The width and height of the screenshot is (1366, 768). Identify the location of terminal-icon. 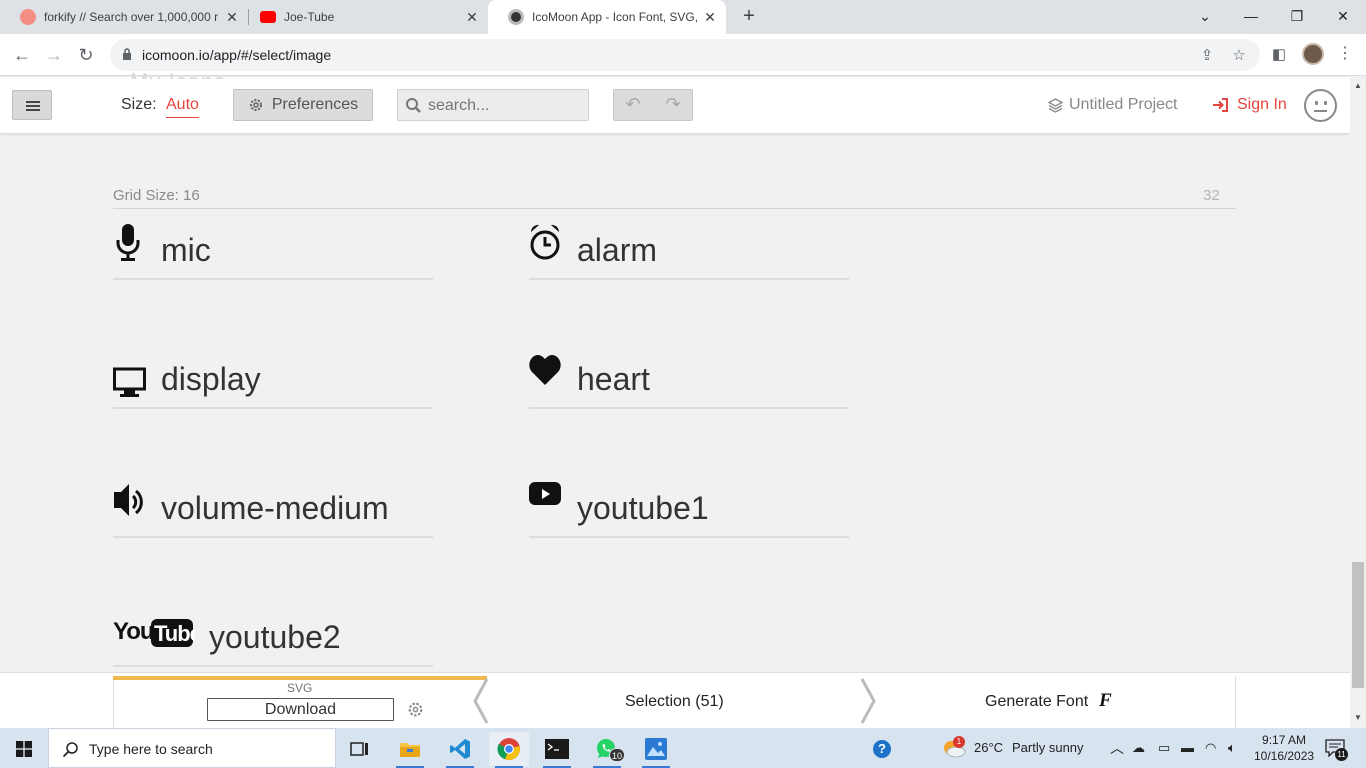
(557, 750).